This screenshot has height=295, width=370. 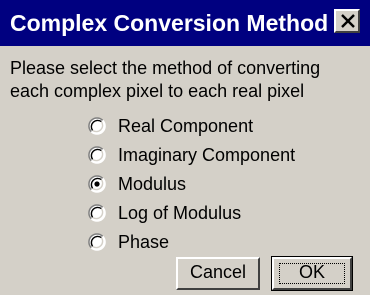 What do you see at coordinates (191, 241) in the screenshot?
I see `option-phase: Phase` at bounding box center [191, 241].